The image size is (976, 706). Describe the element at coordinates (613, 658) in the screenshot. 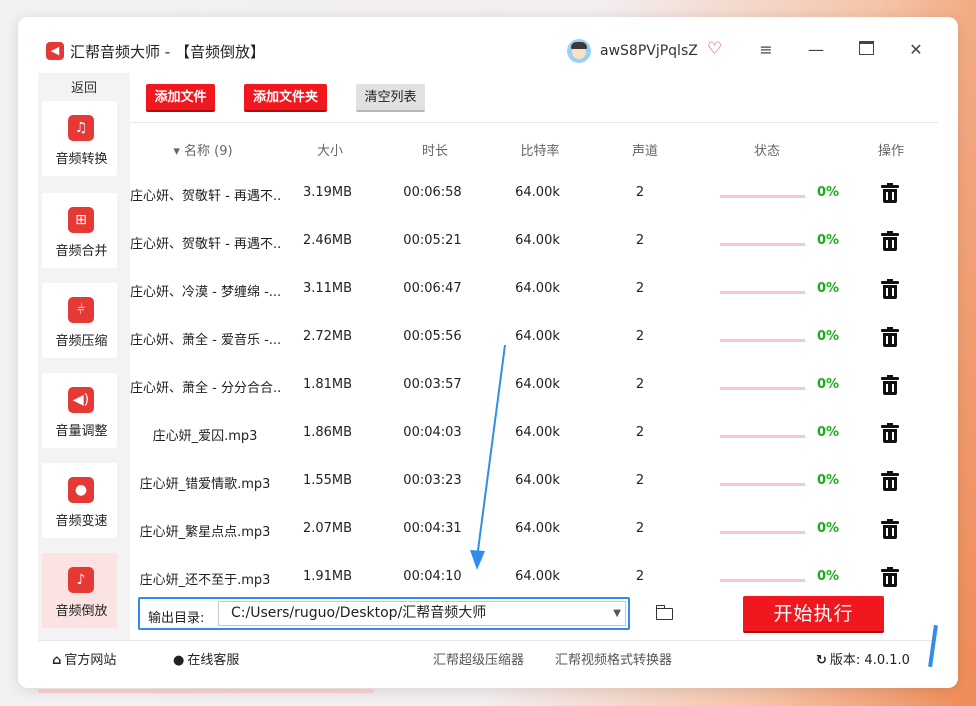

I see `footer-link-video-converter: 汇帮视频格式转换器` at that location.